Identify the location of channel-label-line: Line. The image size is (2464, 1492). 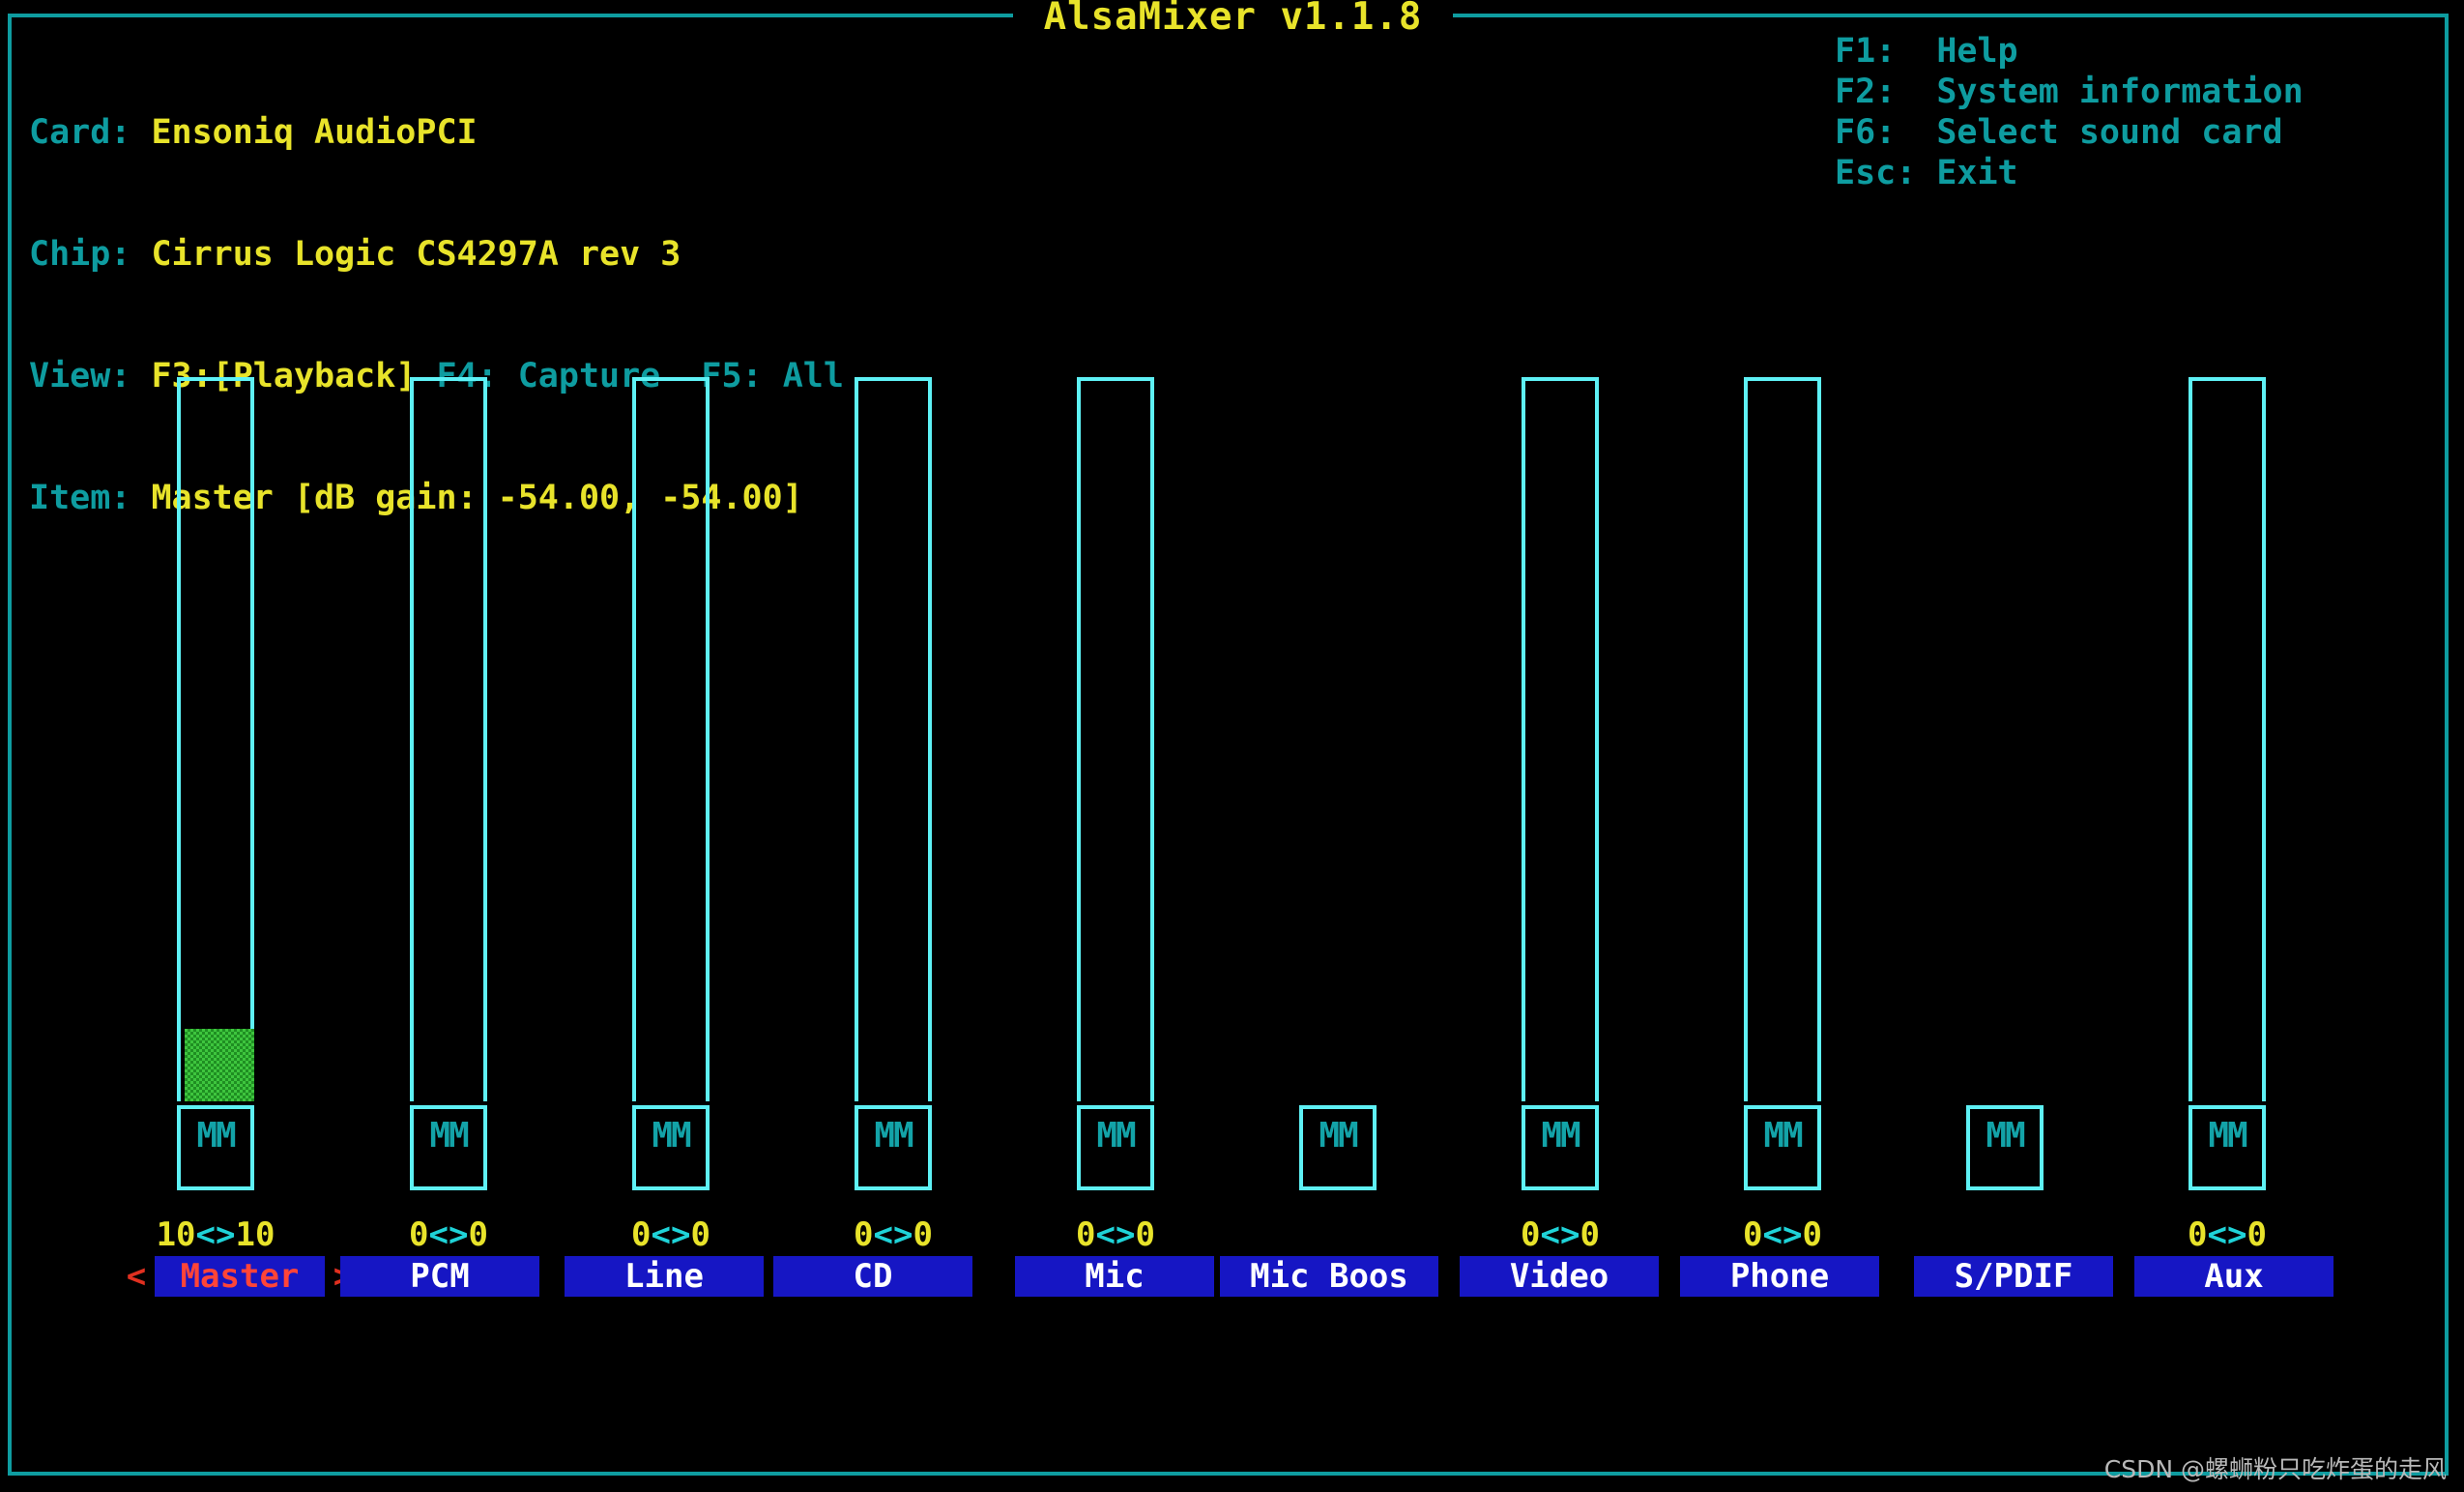
(664, 1276).